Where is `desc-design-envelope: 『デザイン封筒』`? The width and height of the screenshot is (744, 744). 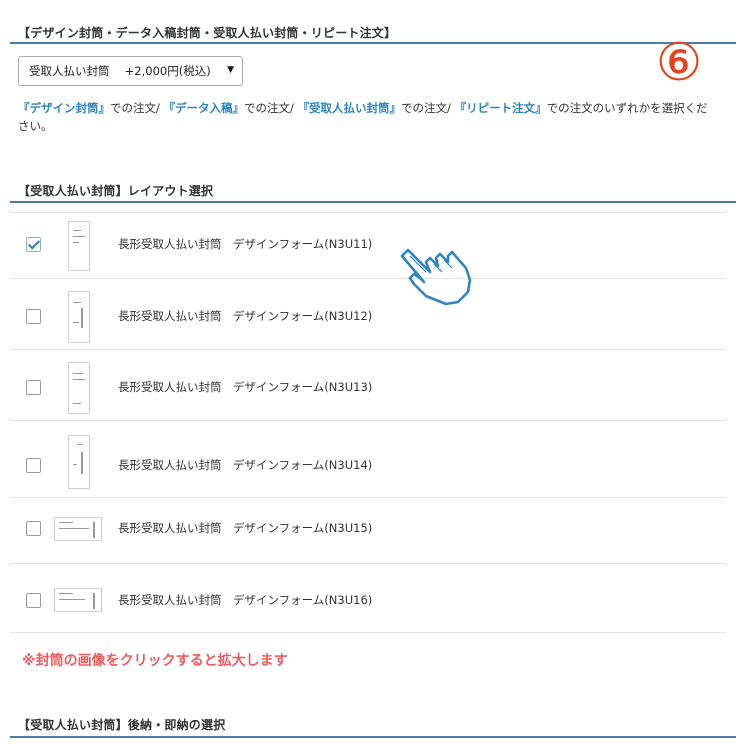 desc-design-envelope: 『デザイン封筒』 is located at coordinates (64, 108).